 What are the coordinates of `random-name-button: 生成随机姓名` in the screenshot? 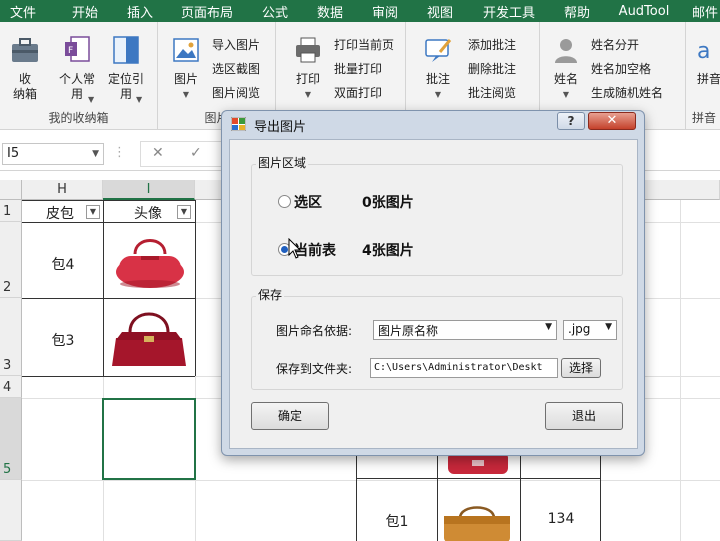 It's located at (627, 92).